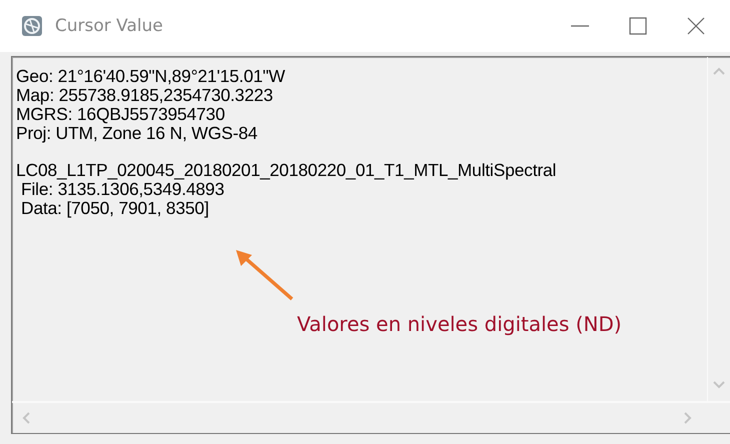 The width and height of the screenshot is (730, 444). I want to click on maximize-icon, so click(638, 26).